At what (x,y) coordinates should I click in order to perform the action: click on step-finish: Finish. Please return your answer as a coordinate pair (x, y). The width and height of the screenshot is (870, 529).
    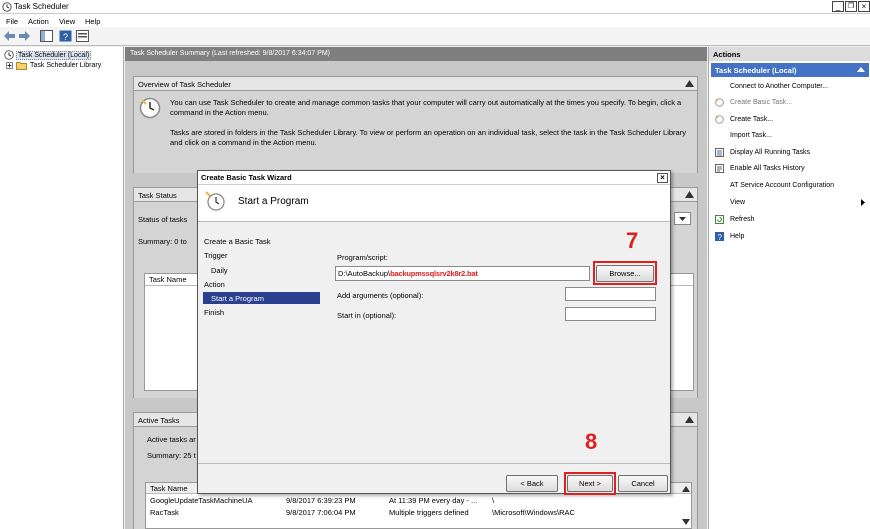
    Looking at the image, I should click on (214, 312).